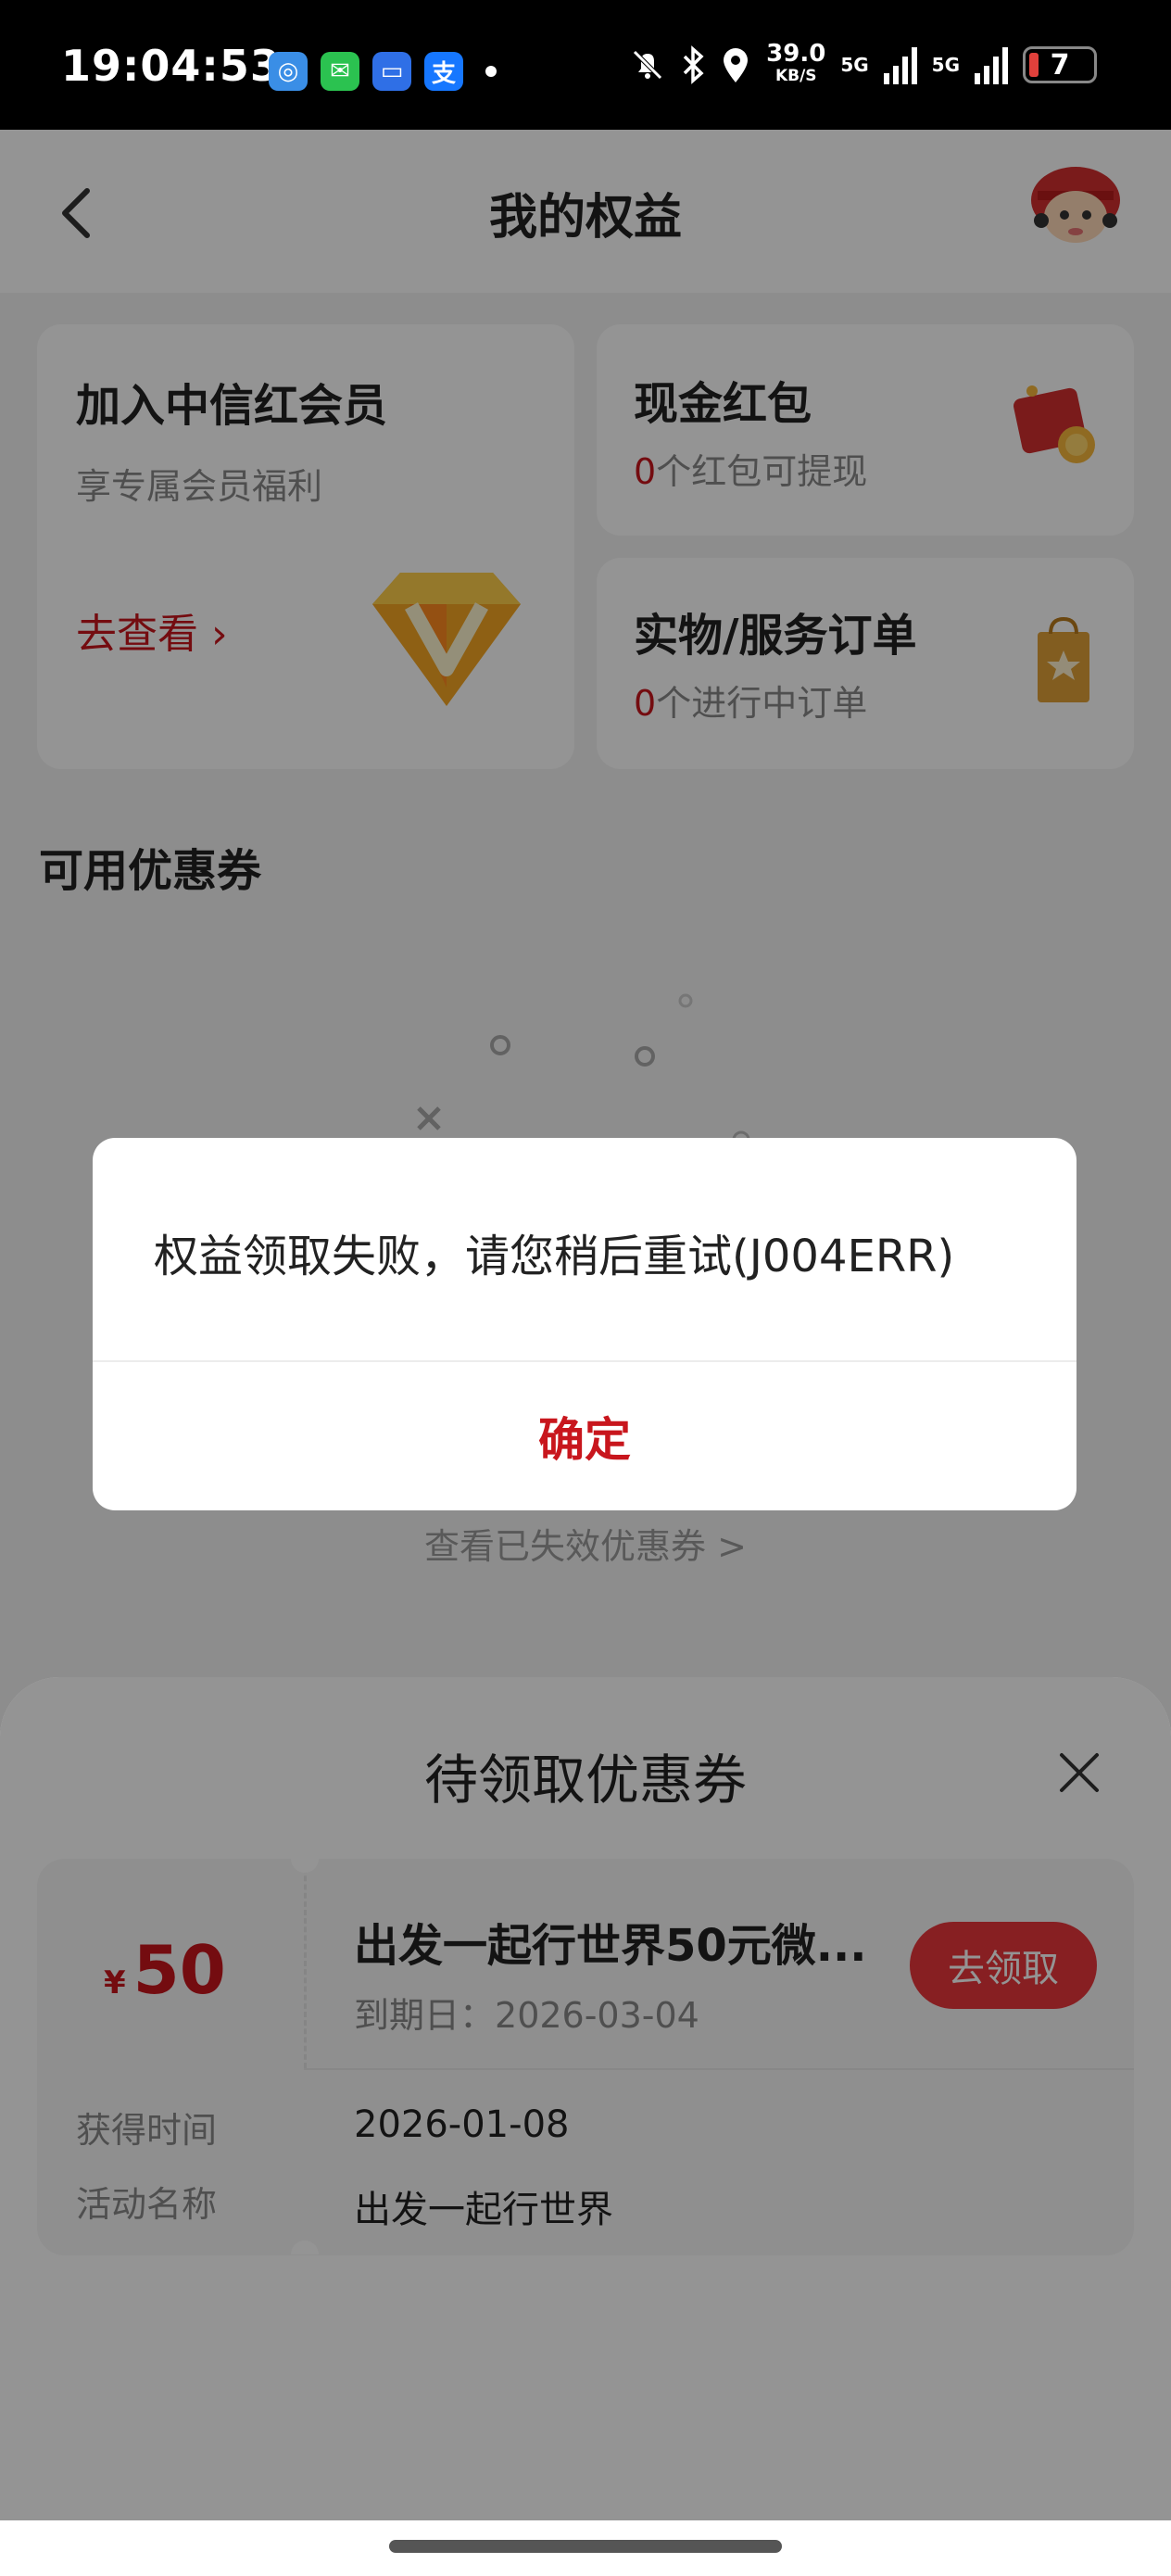 The width and height of the screenshot is (1171, 2576). What do you see at coordinates (855, 65) in the screenshot?
I see `network-type-1: 5G` at bounding box center [855, 65].